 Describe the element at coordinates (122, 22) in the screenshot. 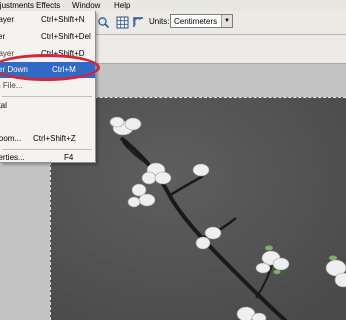

I see `grid-icon` at that location.